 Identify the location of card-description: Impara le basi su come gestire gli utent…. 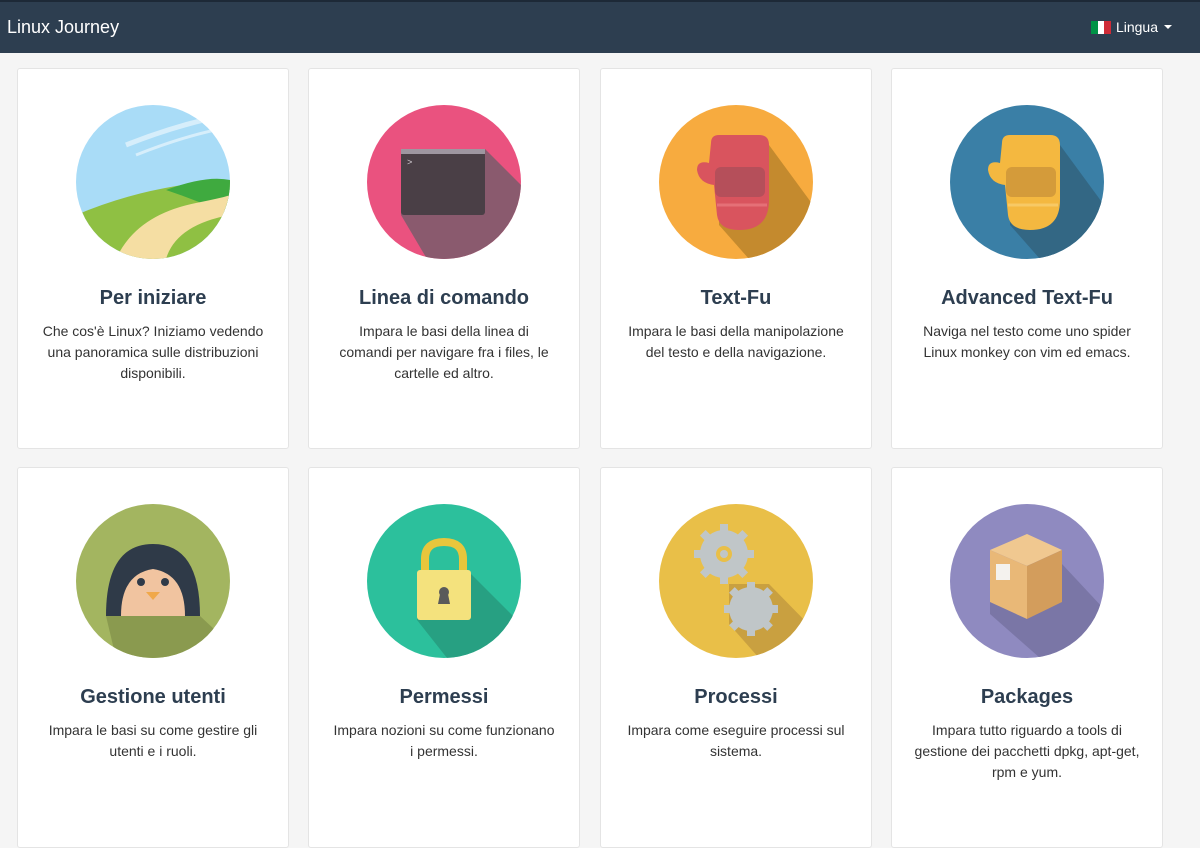
(153, 740).